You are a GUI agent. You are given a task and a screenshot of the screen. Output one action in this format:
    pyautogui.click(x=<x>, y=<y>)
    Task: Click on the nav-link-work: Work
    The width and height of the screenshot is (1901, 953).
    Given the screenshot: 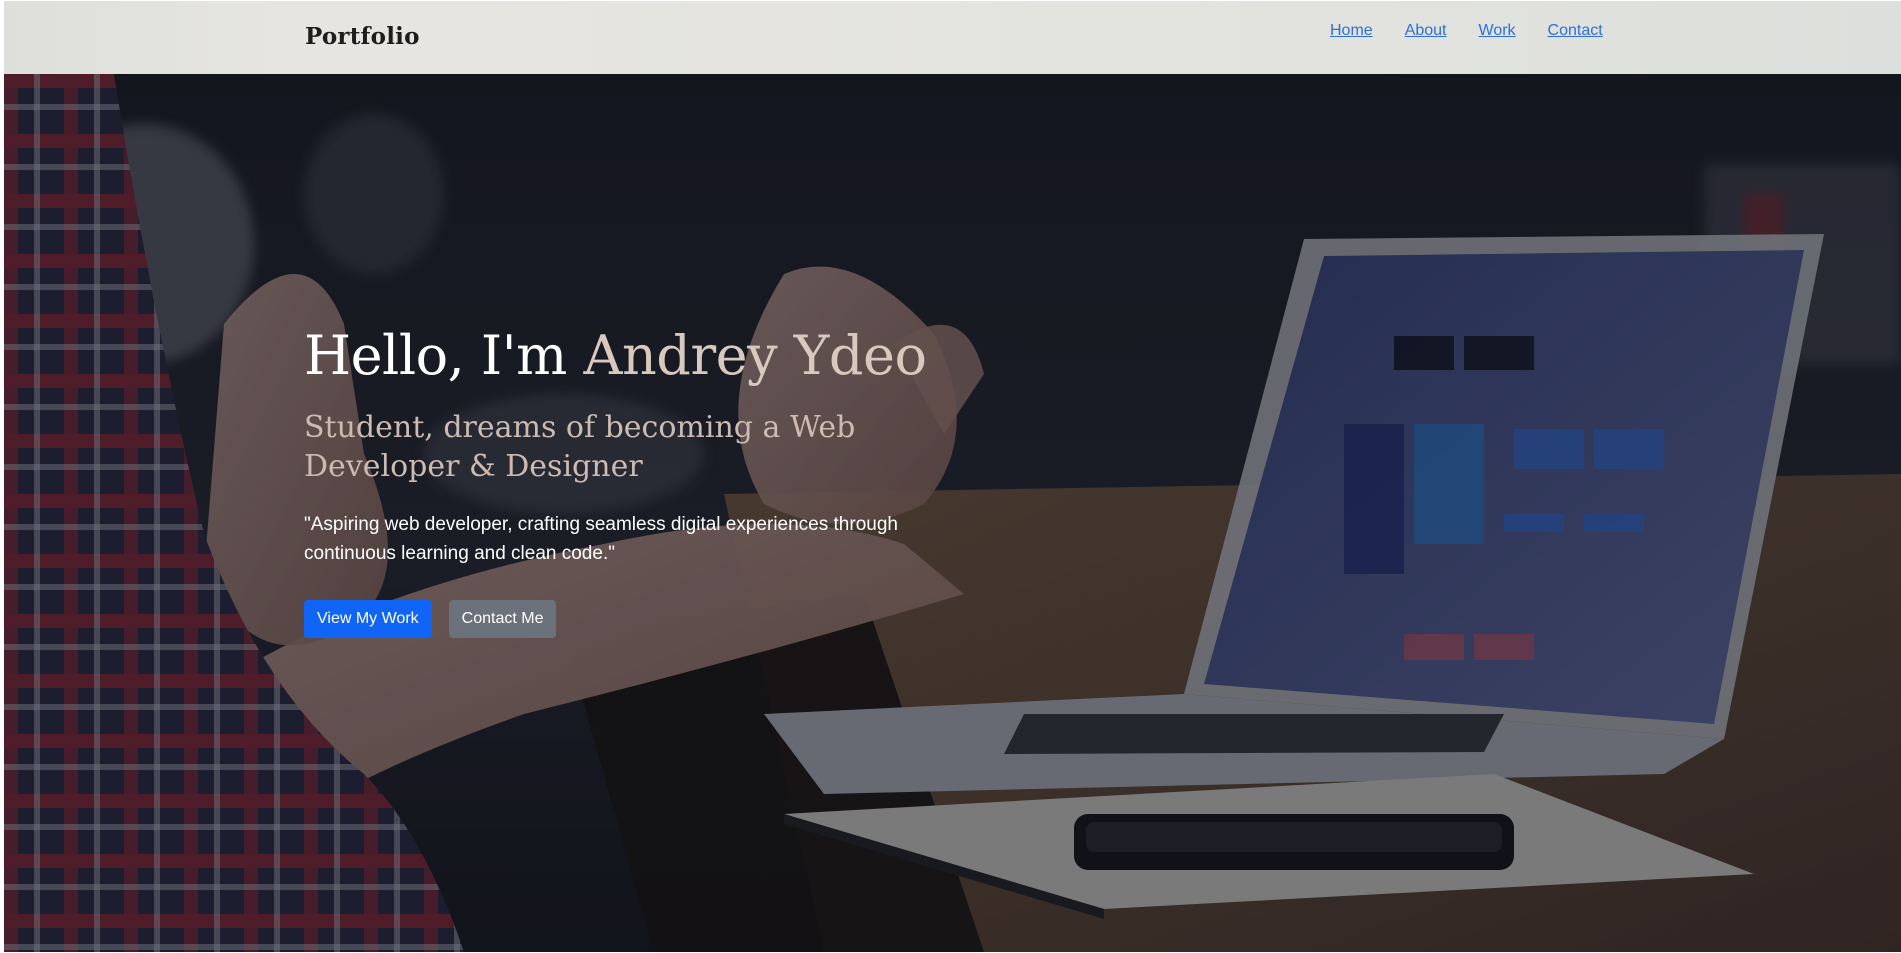 What is the action you would take?
    pyautogui.click(x=1497, y=31)
    